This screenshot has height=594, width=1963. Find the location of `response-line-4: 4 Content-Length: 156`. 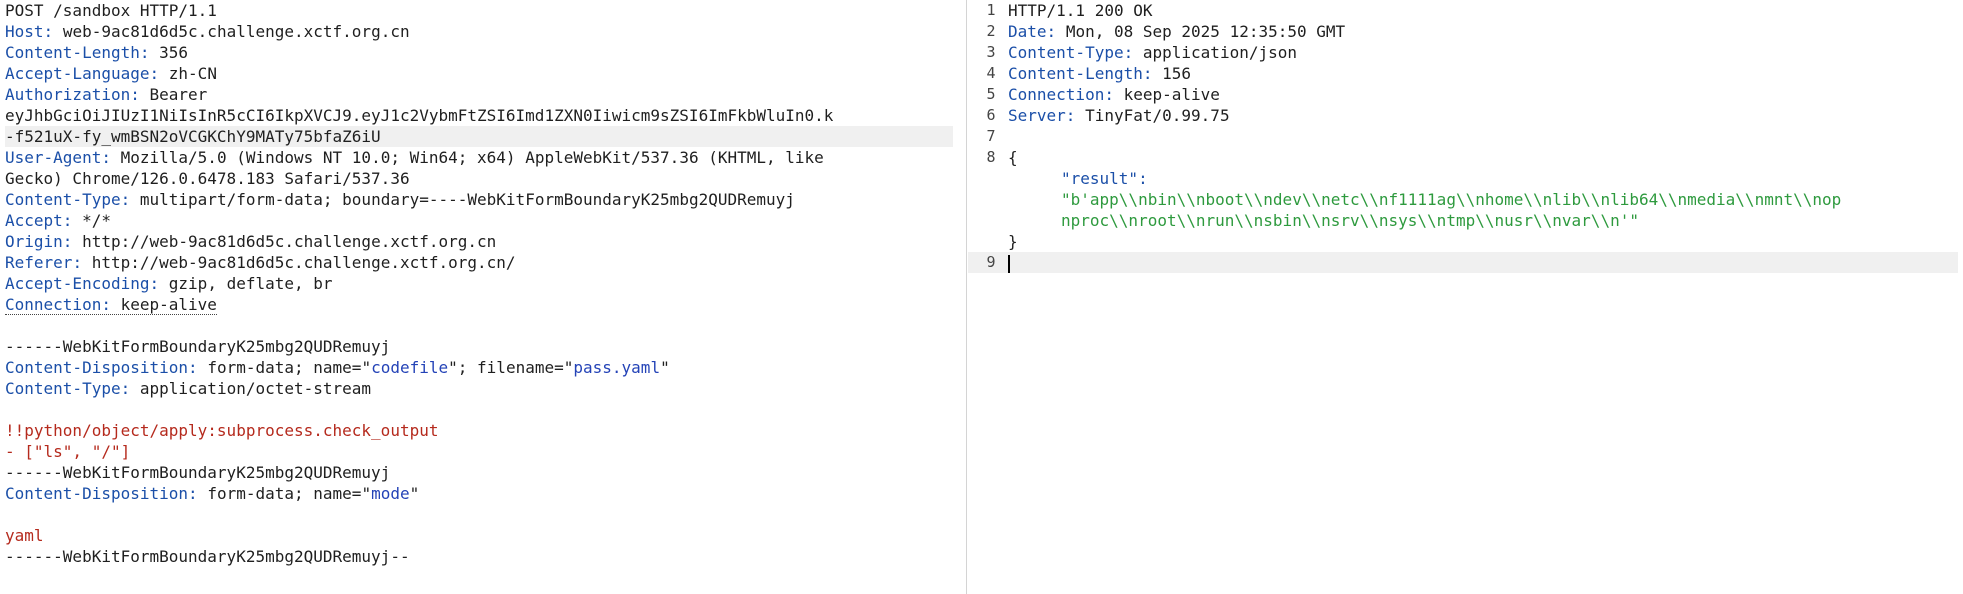

response-line-4: 4 Content-Length: 156 is located at coordinates (1089, 73).